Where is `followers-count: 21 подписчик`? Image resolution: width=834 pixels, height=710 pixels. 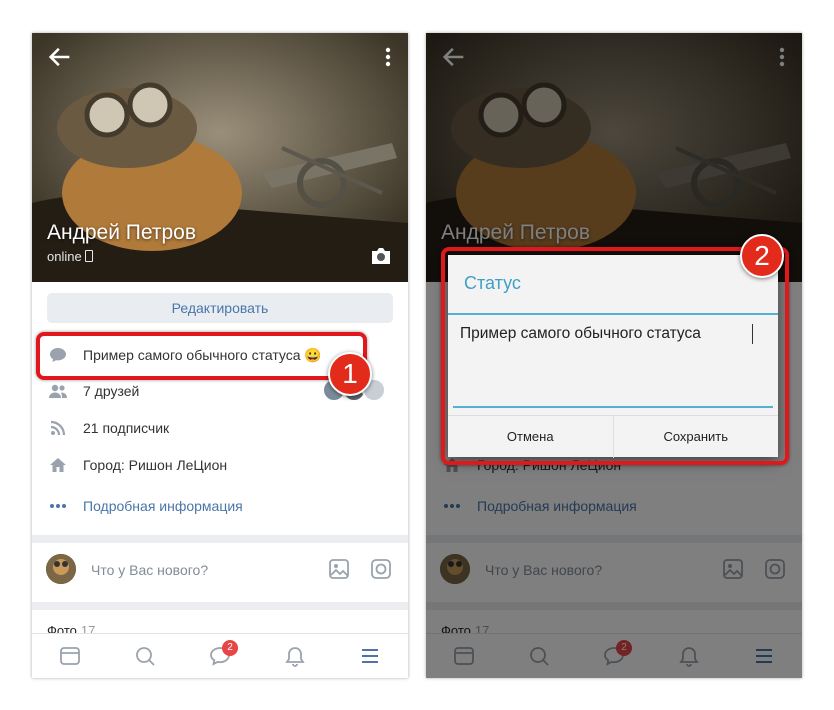
followers-count: 21 подписчик is located at coordinates (126, 428).